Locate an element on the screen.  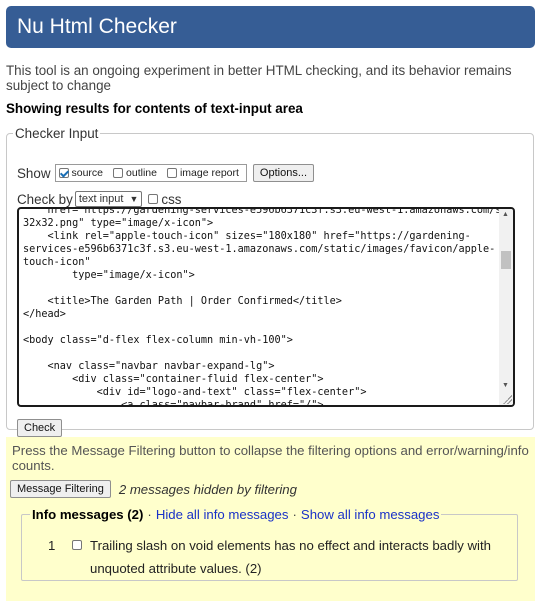
option-image-report-label: image report is located at coordinates (209, 173).